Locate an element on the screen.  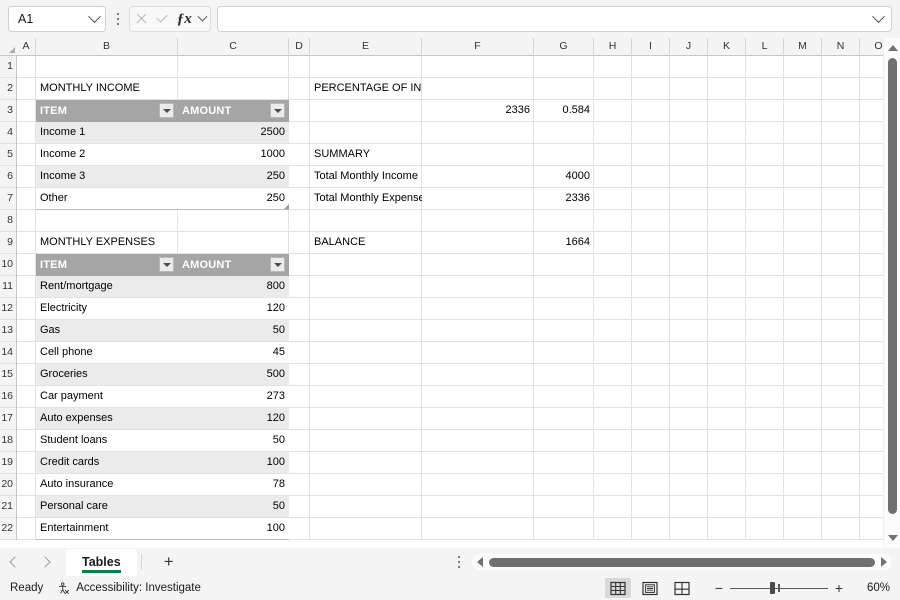
cell-C19: 100 is located at coordinates (233, 463).